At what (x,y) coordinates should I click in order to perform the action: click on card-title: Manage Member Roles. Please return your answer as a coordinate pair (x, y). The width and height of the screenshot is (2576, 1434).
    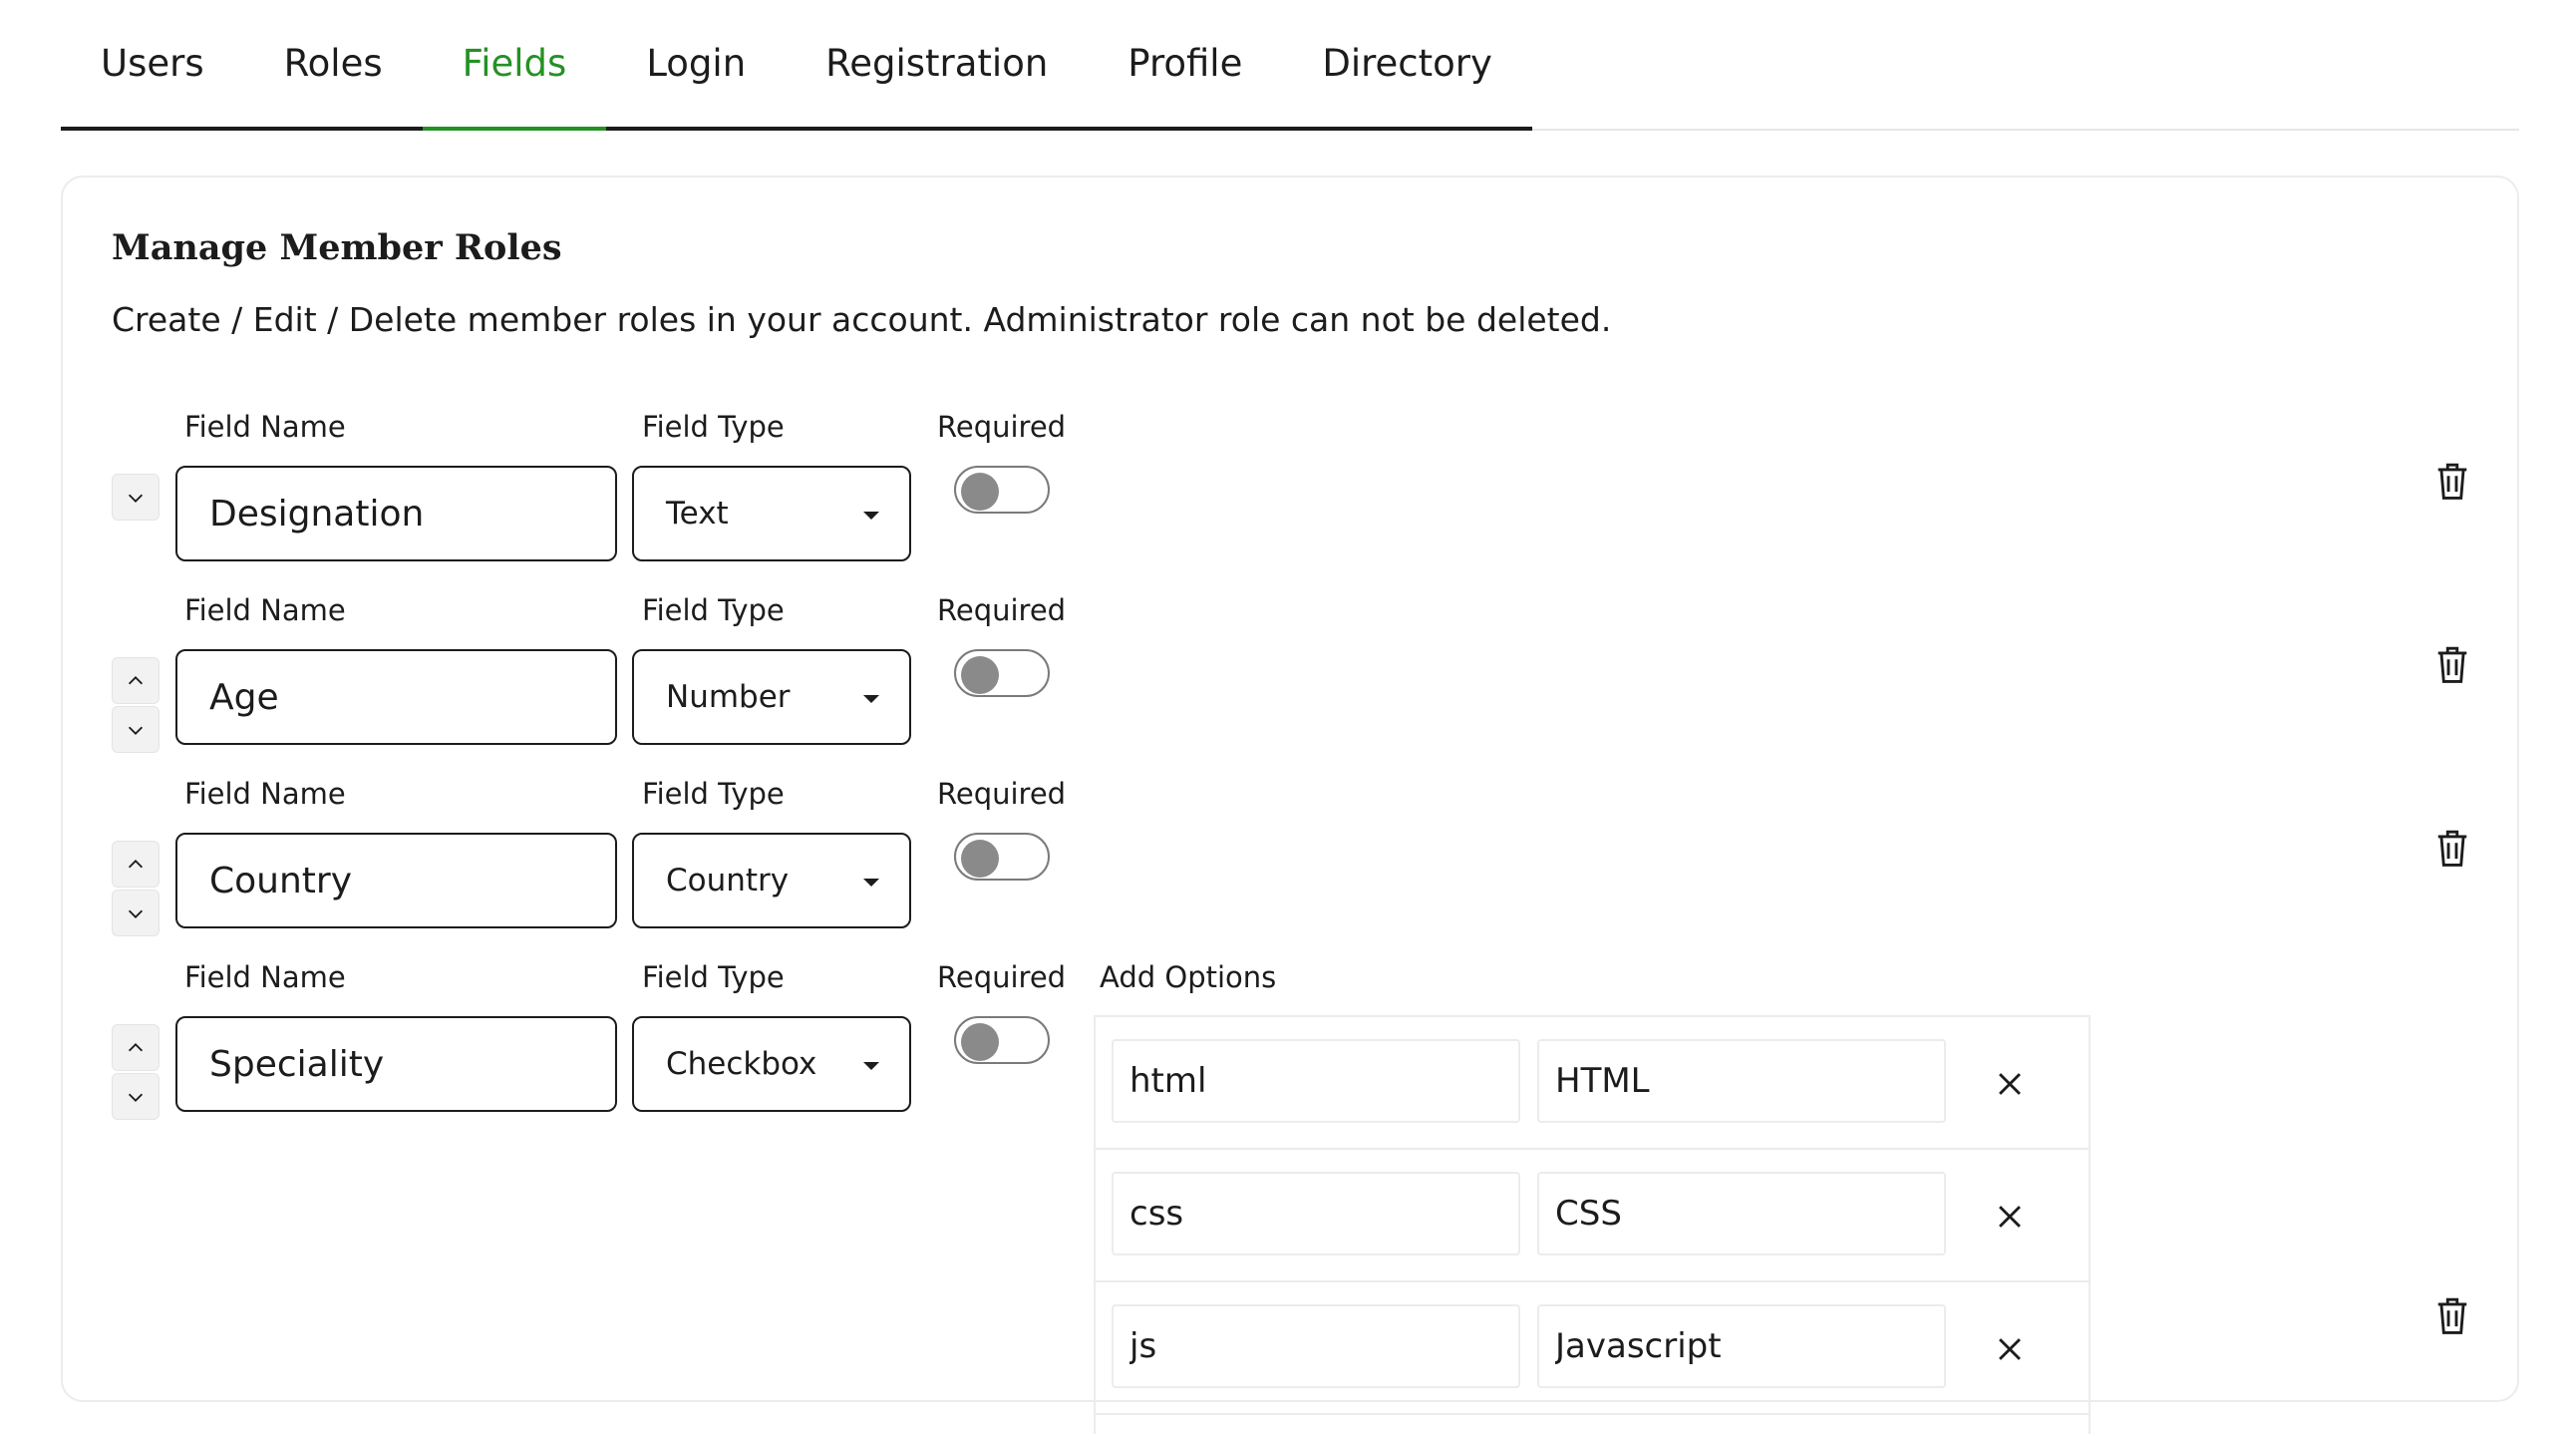
    Looking at the image, I should click on (337, 247).